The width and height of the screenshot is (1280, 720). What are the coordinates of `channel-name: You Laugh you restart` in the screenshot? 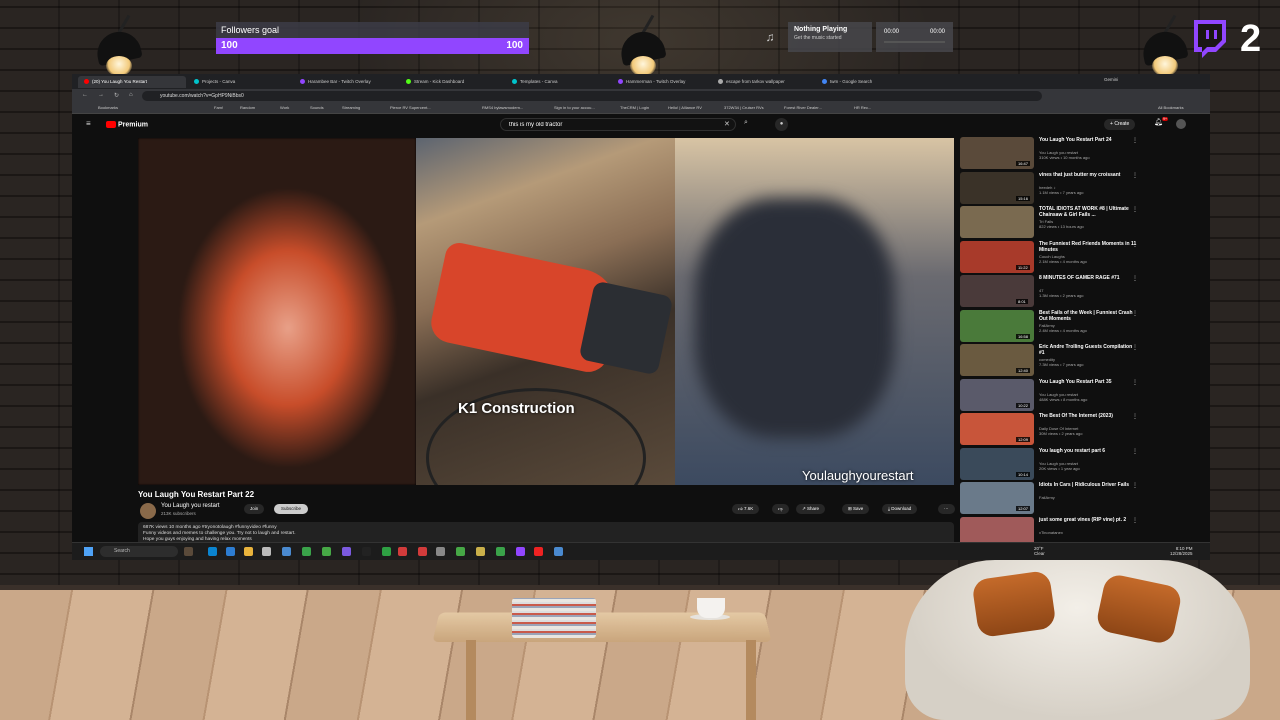 It's located at (190, 506).